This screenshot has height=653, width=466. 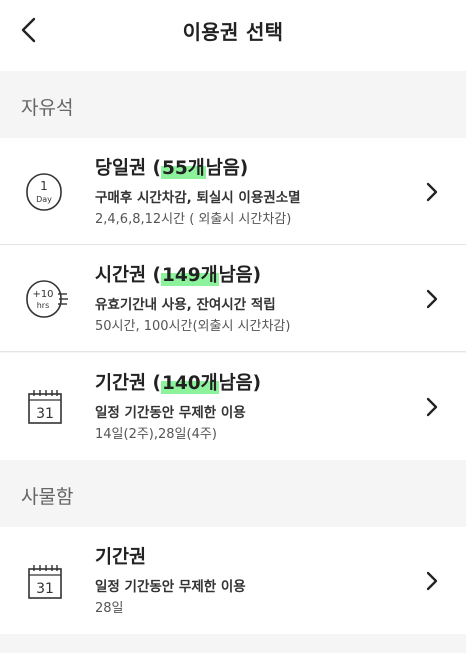 I want to click on app-header: 이용권 선택, so click(x=233, y=35).